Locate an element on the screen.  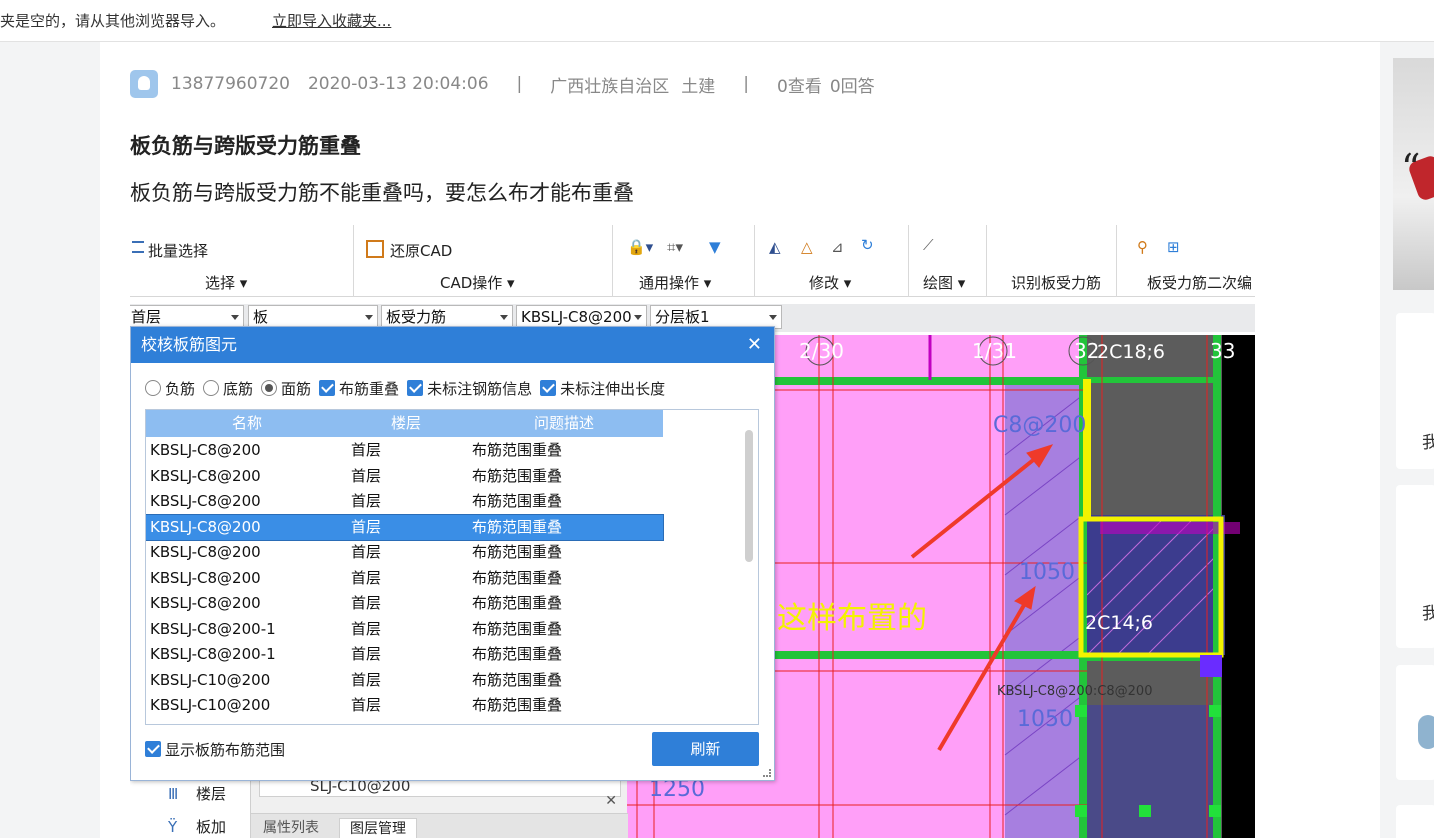
show-range-checkbox is located at coordinates (153, 749).